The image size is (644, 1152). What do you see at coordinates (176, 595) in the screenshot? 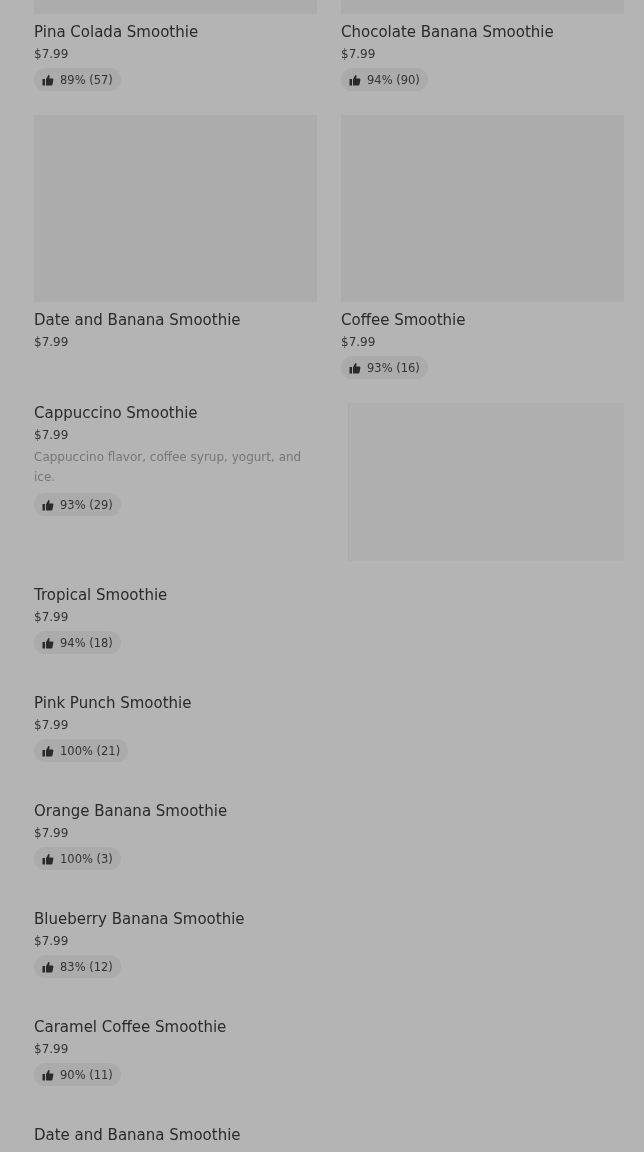
I see `item-name: Tropical Smoothie` at bounding box center [176, 595].